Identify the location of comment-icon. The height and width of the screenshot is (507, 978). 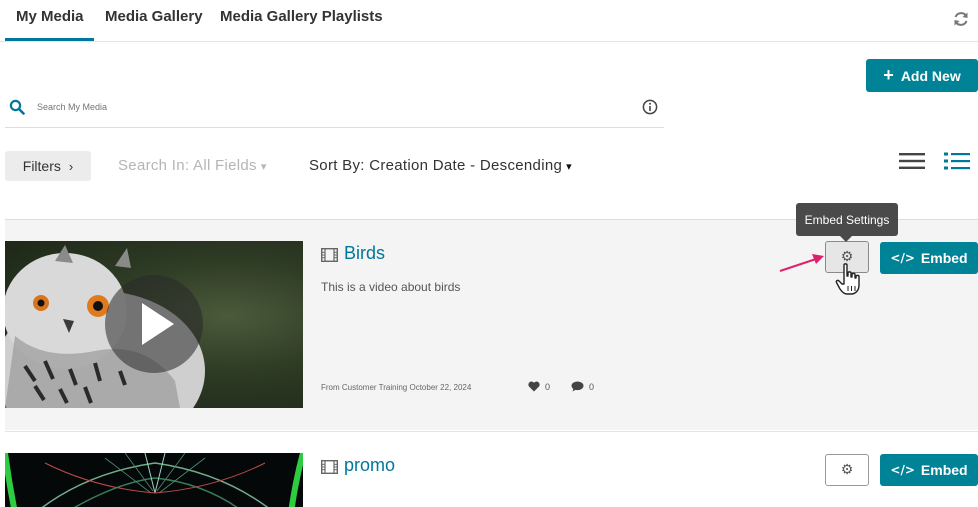
(577, 386).